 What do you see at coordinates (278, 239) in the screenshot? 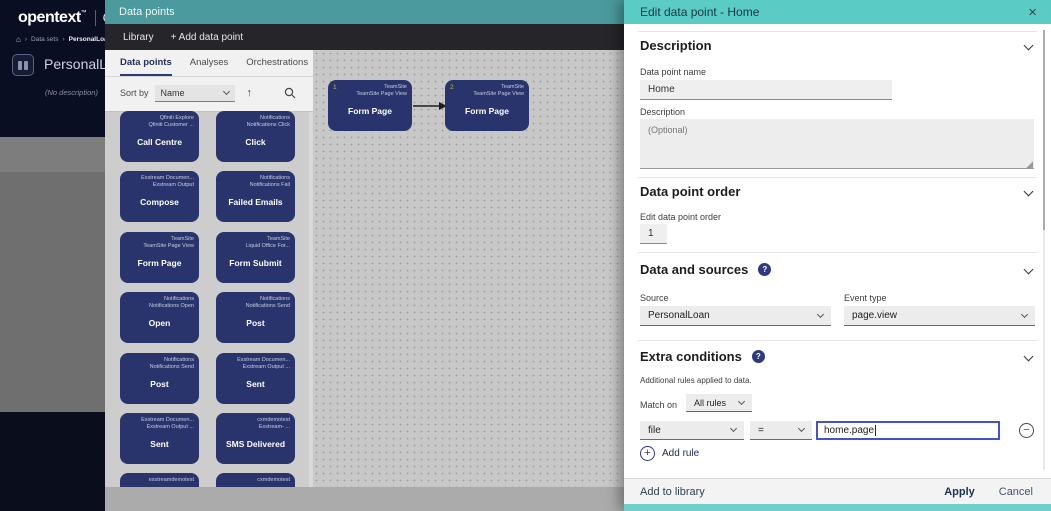
I see `card-source-1: TeamSite` at bounding box center [278, 239].